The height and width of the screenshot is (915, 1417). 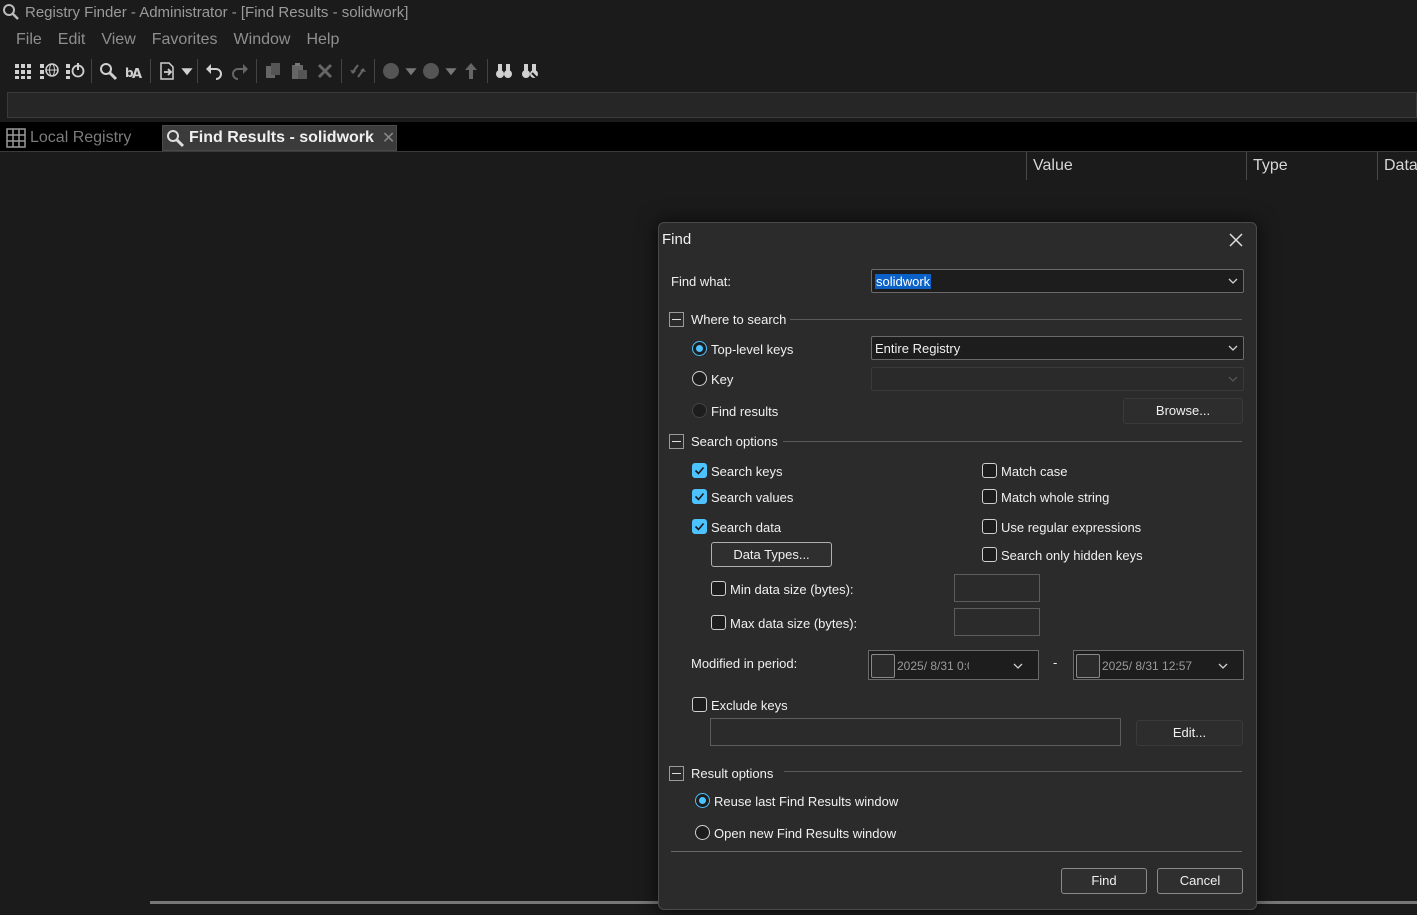 What do you see at coordinates (732, 773) in the screenshot?
I see `result-options-label: Result options` at bounding box center [732, 773].